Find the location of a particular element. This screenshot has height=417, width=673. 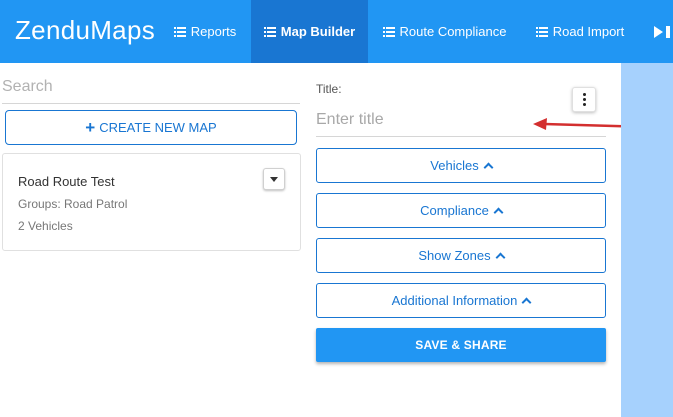

title-label: Title: is located at coordinates (329, 89).